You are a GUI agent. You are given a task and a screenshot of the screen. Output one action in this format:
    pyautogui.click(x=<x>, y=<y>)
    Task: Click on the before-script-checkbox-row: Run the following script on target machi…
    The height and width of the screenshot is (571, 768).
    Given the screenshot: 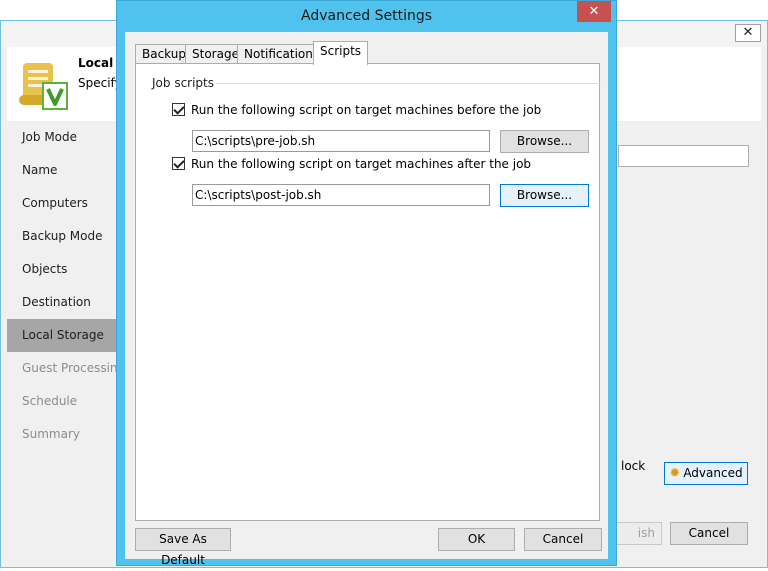 What is the action you would take?
    pyautogui.click(x=356, y=110)
    